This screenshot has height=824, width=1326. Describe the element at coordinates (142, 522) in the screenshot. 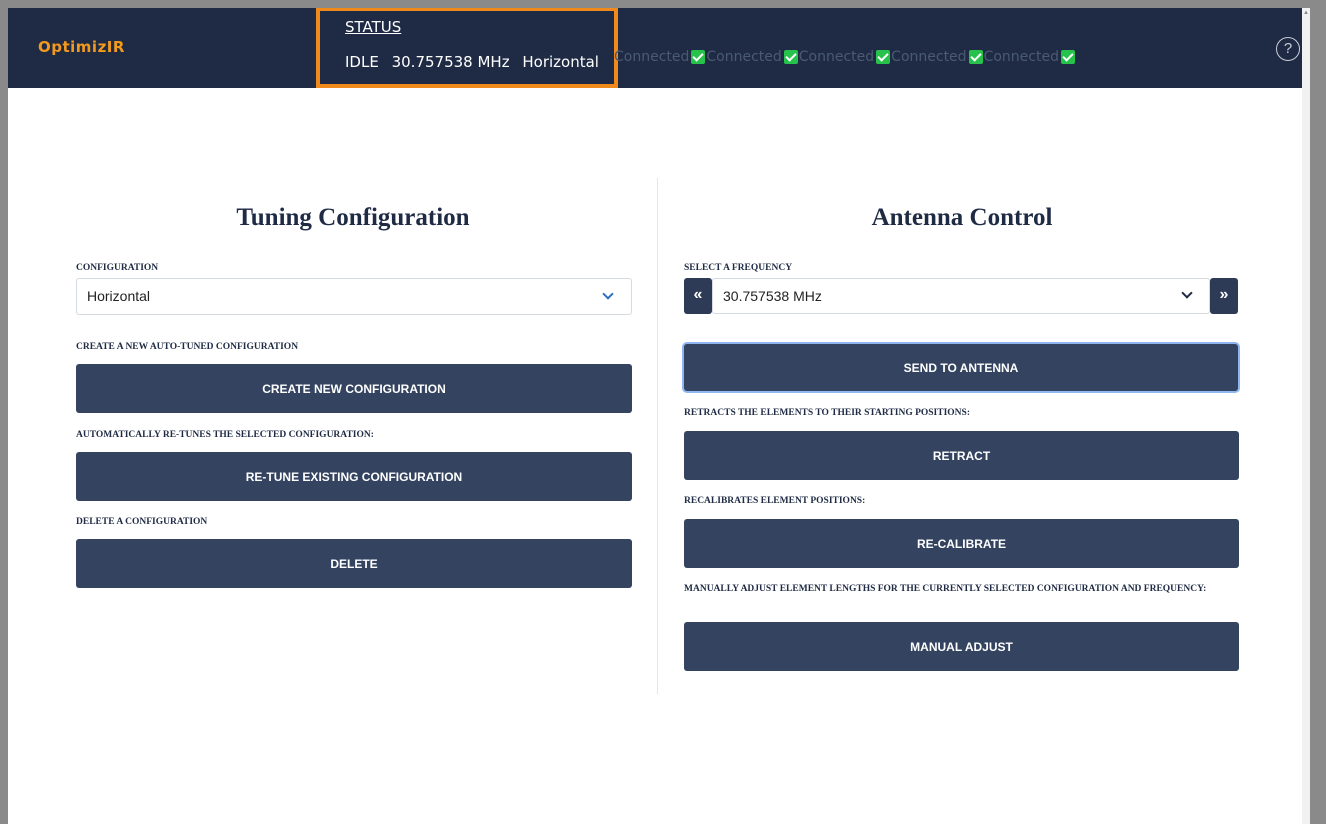

I see `delete-configuration-label: DELETE A CONFIGURATION` at that location.